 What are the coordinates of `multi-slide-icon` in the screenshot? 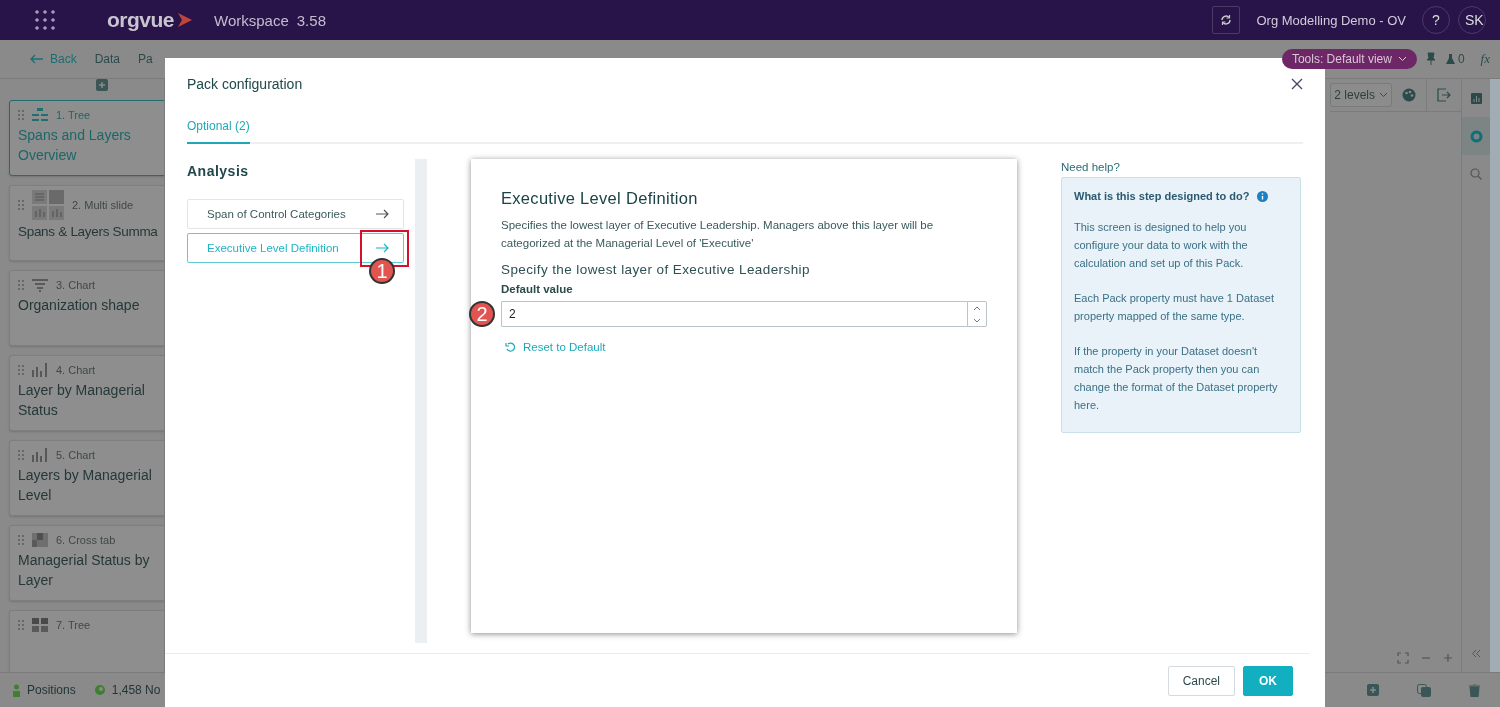 It's located at (48, 205).